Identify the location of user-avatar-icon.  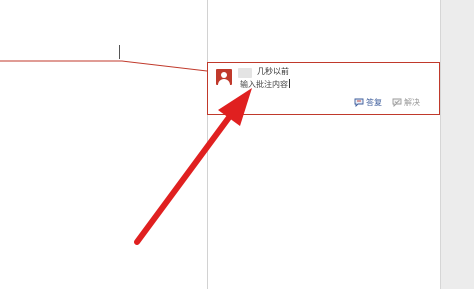
(224, 77).